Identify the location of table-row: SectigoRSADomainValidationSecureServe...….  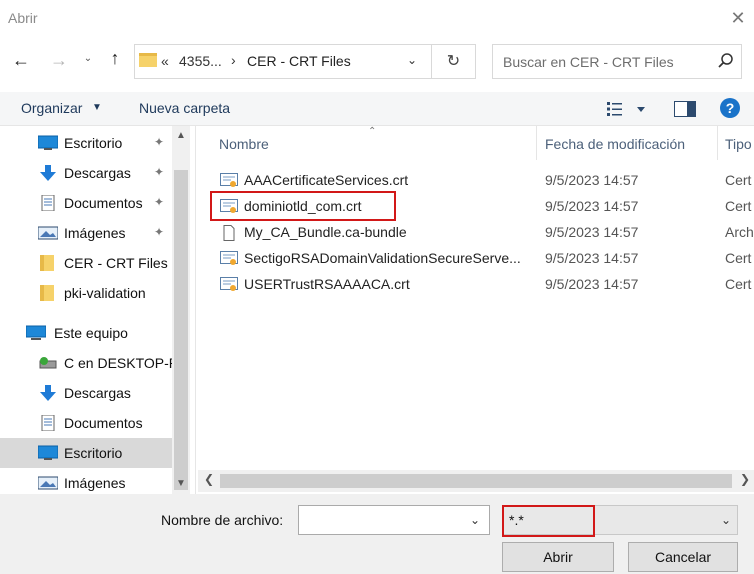
(484, 259).